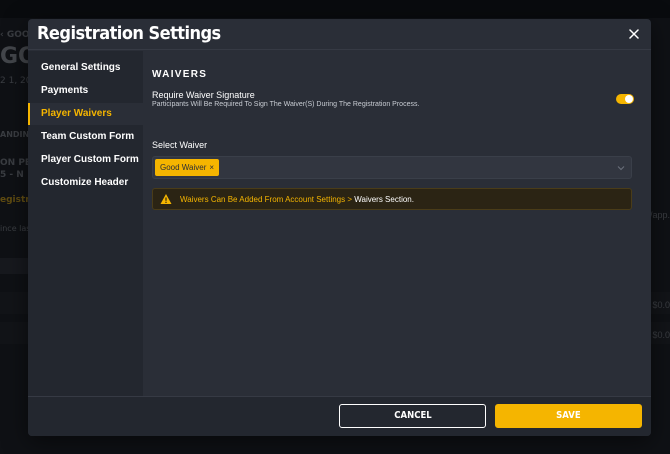 Image resolution: width=670 pixels, height=454 pixels. What do you see at coordinates (85, 114) in the screenshot?
I see `sidebar-item-player-waivers: Player Waivers` at bounding box center [85, 114].